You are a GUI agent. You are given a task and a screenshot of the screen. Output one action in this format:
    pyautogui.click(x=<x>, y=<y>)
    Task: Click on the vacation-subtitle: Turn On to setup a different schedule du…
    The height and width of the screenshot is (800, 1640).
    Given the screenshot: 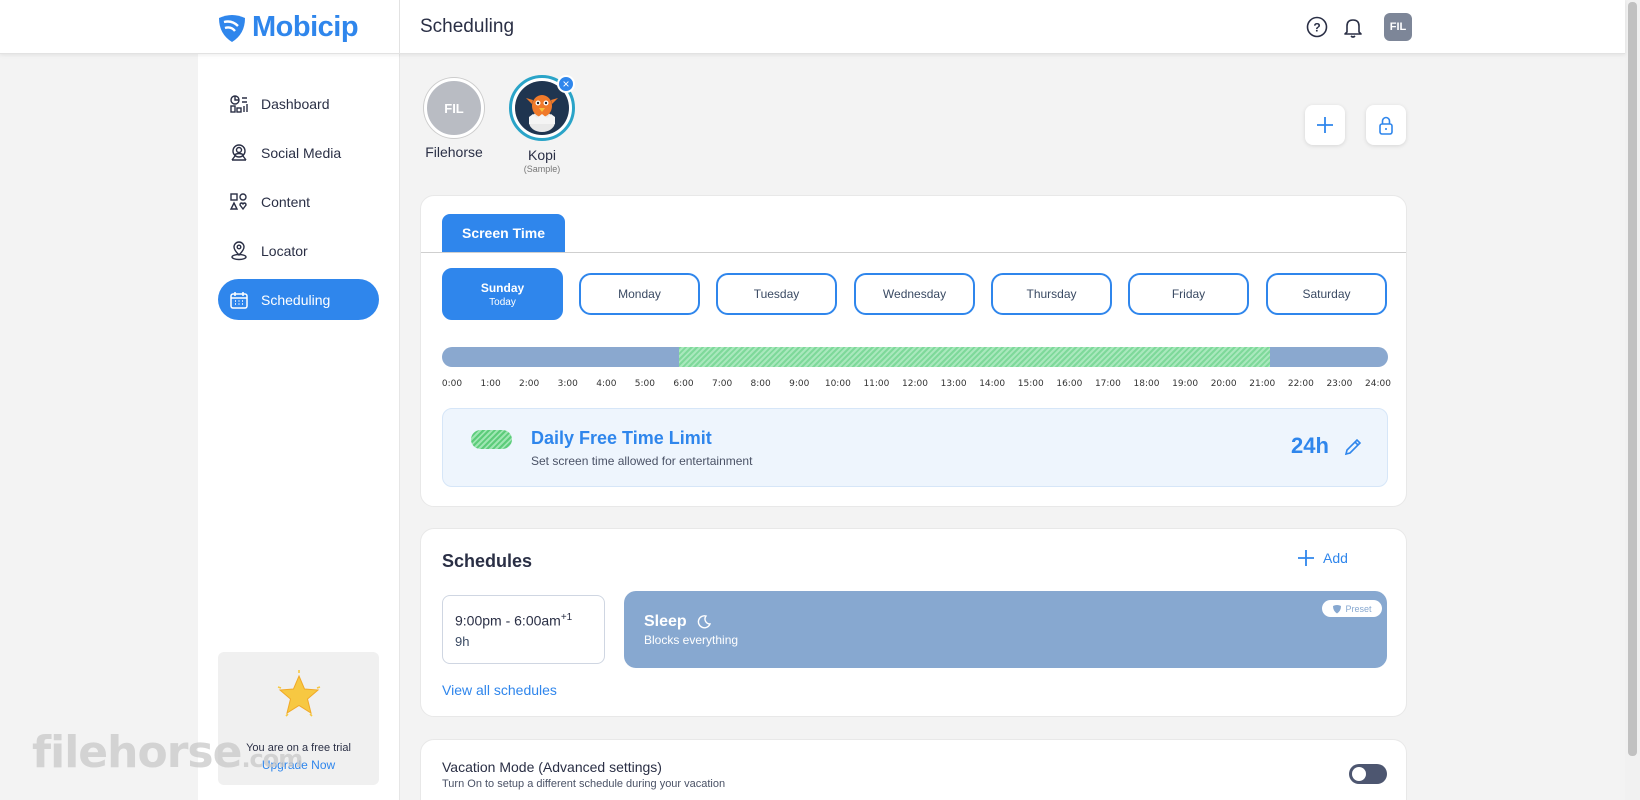 What is the action you would take?
    pyautogui.click(x=584, y=784)
    